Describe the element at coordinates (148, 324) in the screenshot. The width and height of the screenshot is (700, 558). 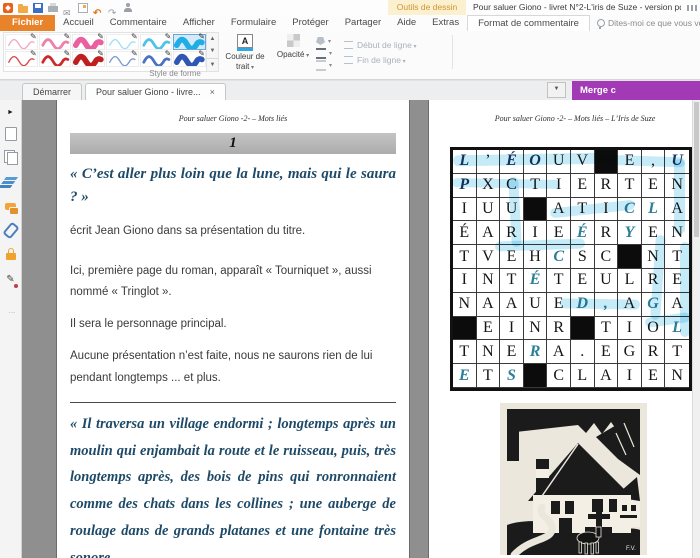
I see `paragraph: Il sera le personnage principal.` at that location.